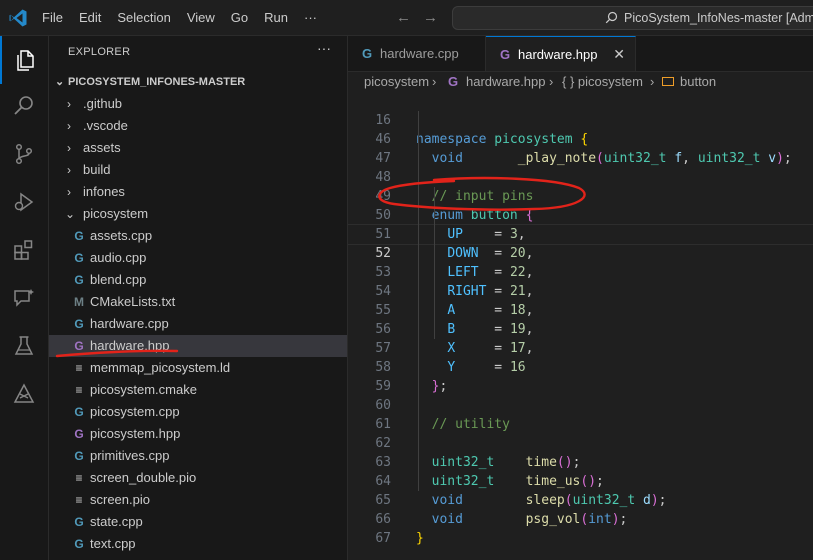  Describe the element at coordinates (143, 17) in the screenshot. I see `menu-selection: Selection` at that location.